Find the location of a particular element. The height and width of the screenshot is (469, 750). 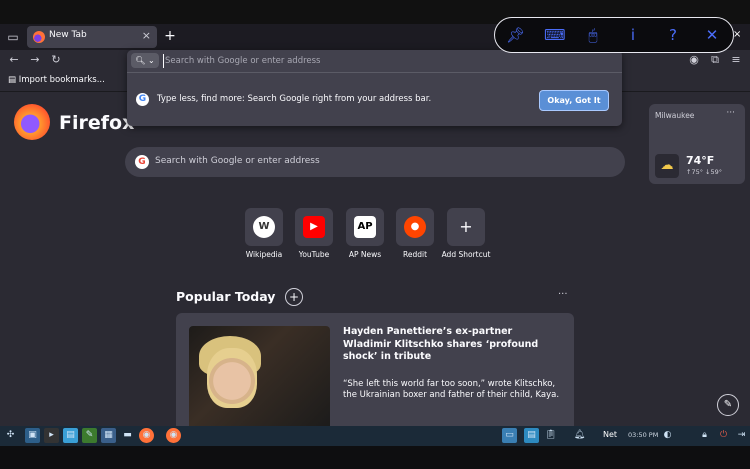

story-thumbnail is located at coordinates (259, 376).